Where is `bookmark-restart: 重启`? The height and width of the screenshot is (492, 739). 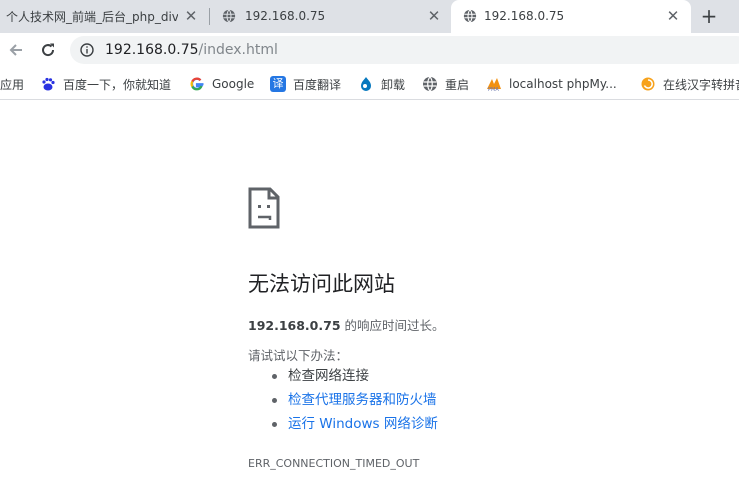
bookmark-restart: 重启 is located at coordinates (445, 84).